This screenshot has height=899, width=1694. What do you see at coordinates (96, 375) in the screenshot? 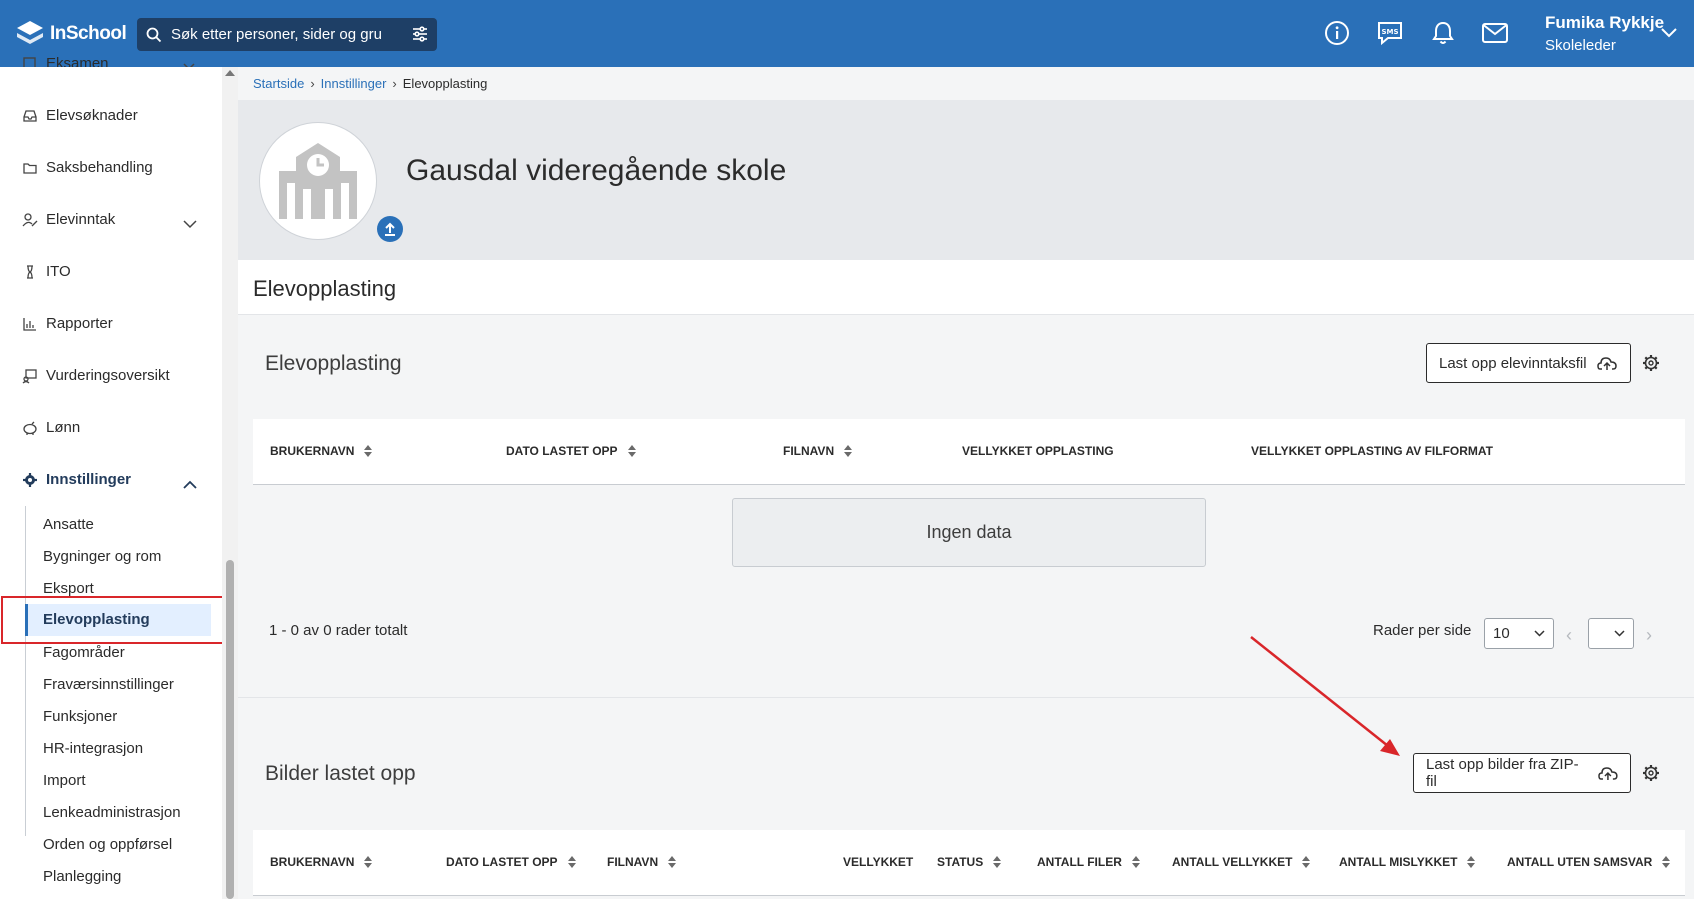
I see `sidebar-item-vurderingsoversikt: Vurderingsoversikt` at bounding box center [96, 375].